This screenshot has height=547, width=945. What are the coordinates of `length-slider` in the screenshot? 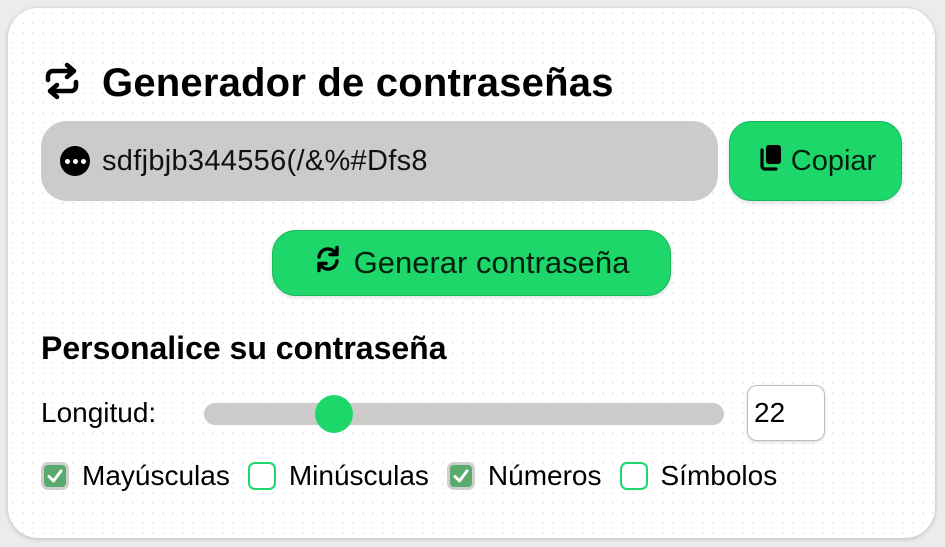 It's located at (464, 414).